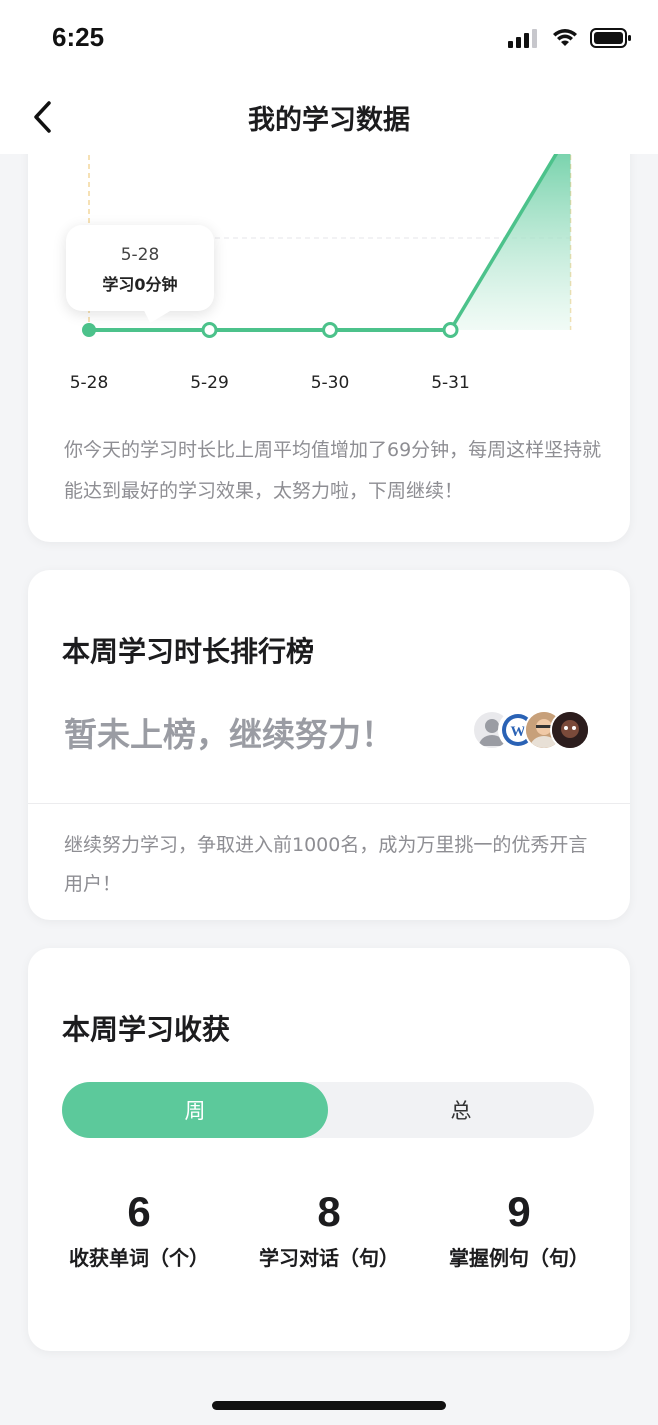  I want to click on stat-sentences: 9 掌握例句（句）, so click(519, 1229).